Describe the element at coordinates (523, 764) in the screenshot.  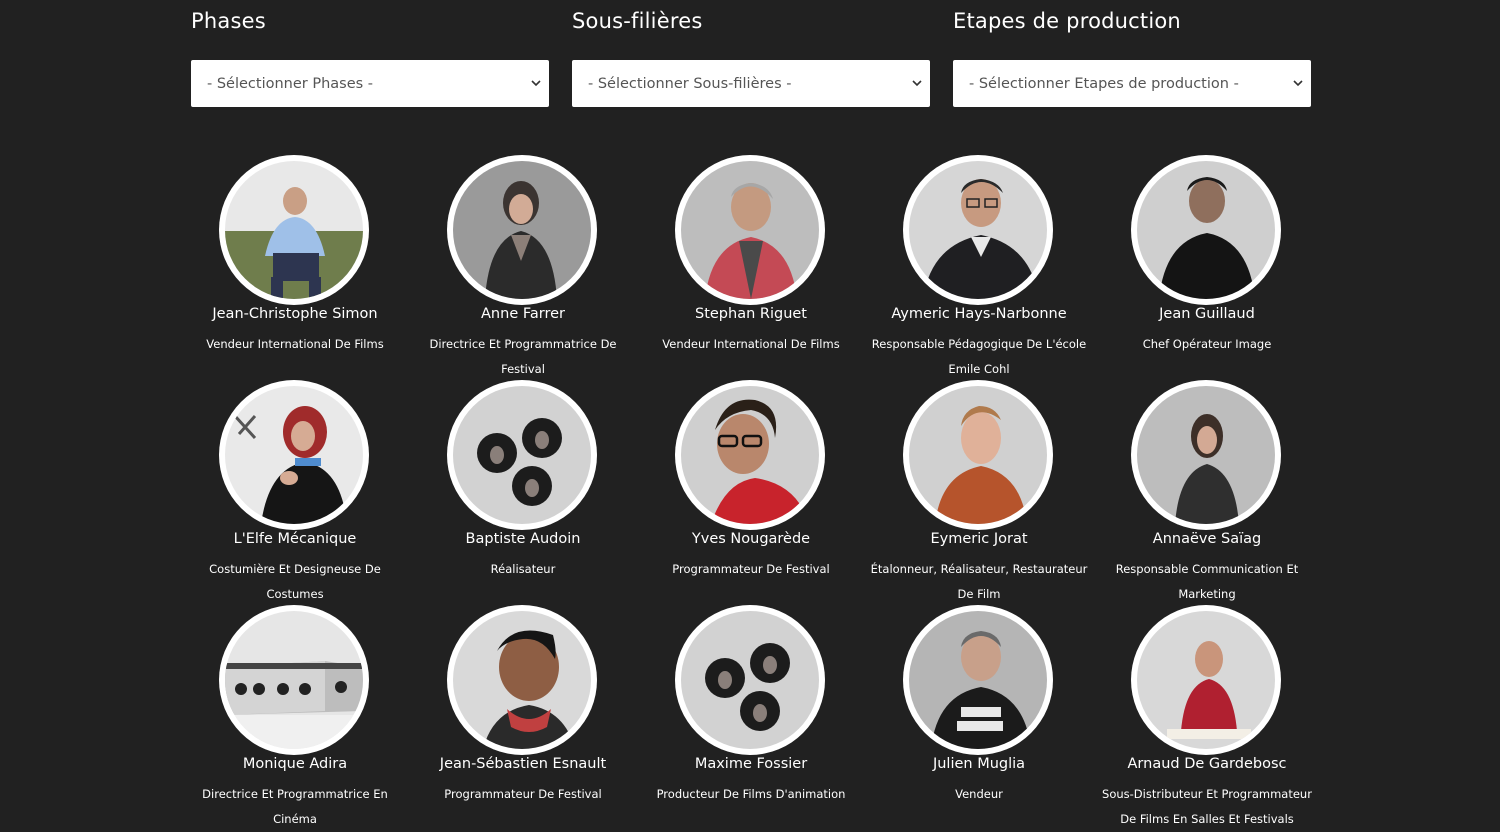
I see `person-name: Jean-Sébastien Esnault` at that location.